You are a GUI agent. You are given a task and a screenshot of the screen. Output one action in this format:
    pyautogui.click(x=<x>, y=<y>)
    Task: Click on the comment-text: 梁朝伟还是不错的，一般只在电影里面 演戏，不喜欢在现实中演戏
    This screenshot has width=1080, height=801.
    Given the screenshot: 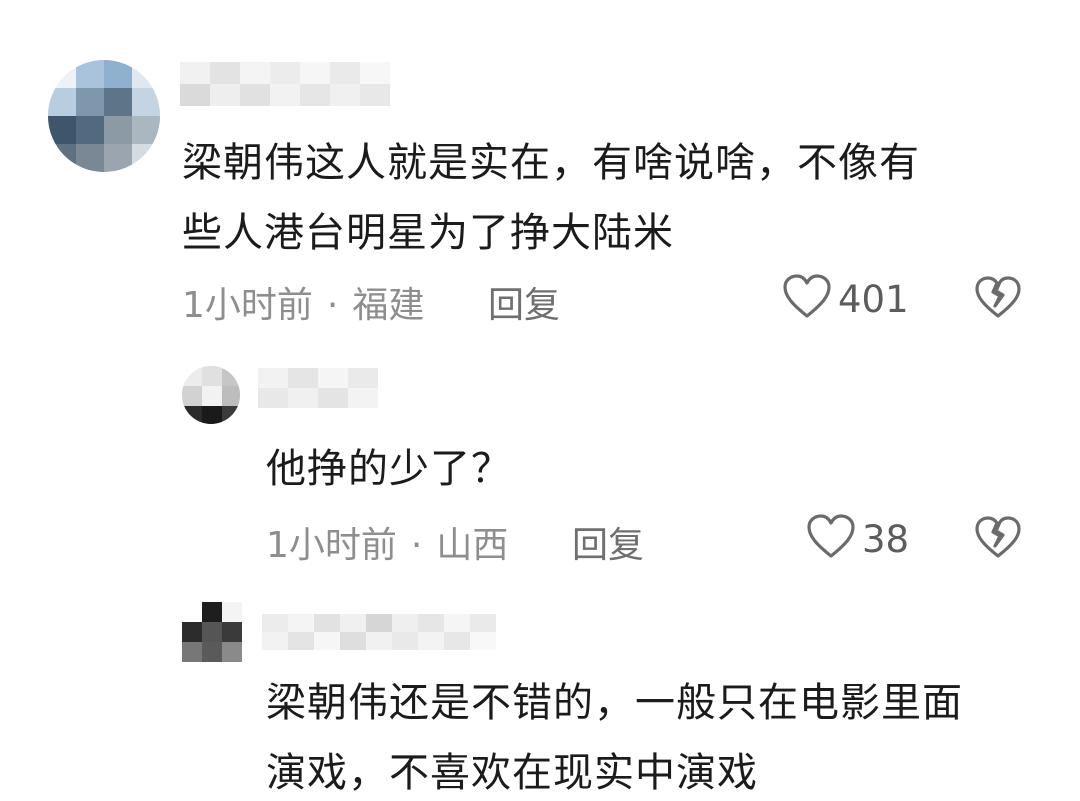 What is the action you would take?
    pyautogui.click(x=614, y=738)
    